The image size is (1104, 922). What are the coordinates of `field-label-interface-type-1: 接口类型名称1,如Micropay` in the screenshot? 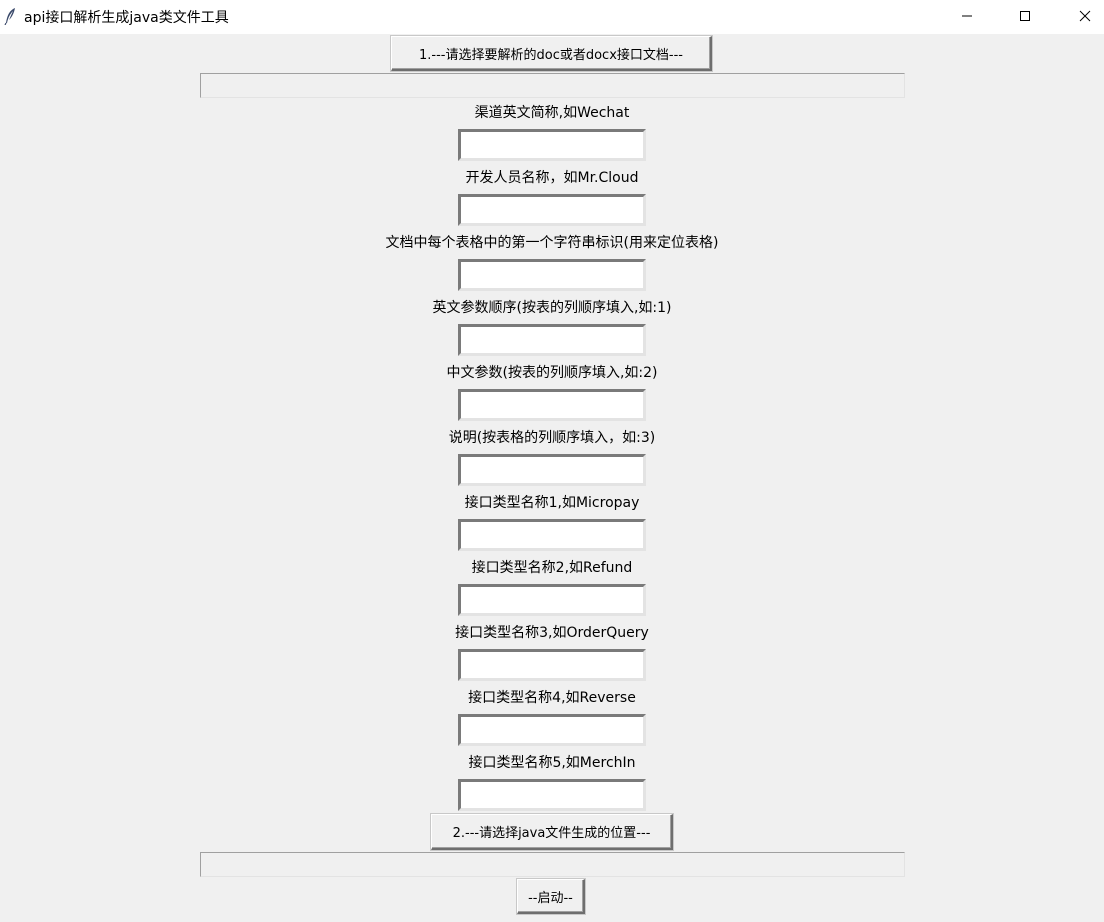 It's located at (552, 503).